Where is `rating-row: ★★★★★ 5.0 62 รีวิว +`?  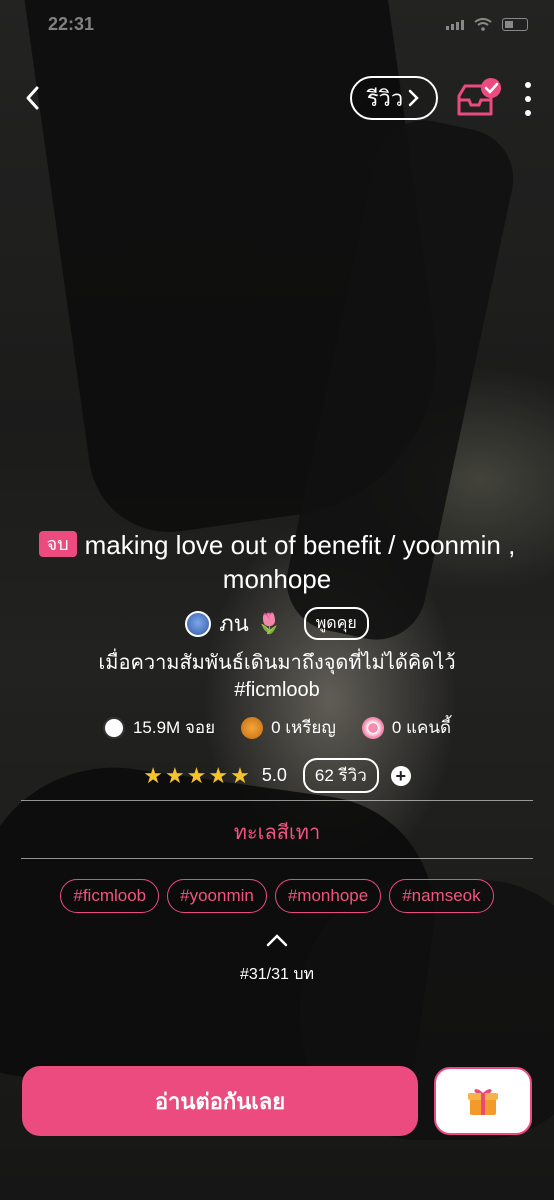 rating-row: ★★★★★ 5.0 62 รีวิว + is located at coordinates (277, 775).